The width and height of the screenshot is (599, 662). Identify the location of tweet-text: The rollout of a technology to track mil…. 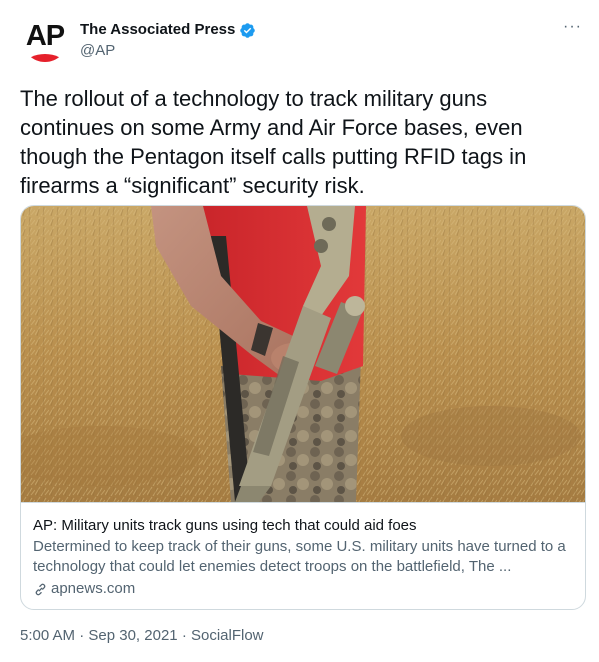
(273, 142).